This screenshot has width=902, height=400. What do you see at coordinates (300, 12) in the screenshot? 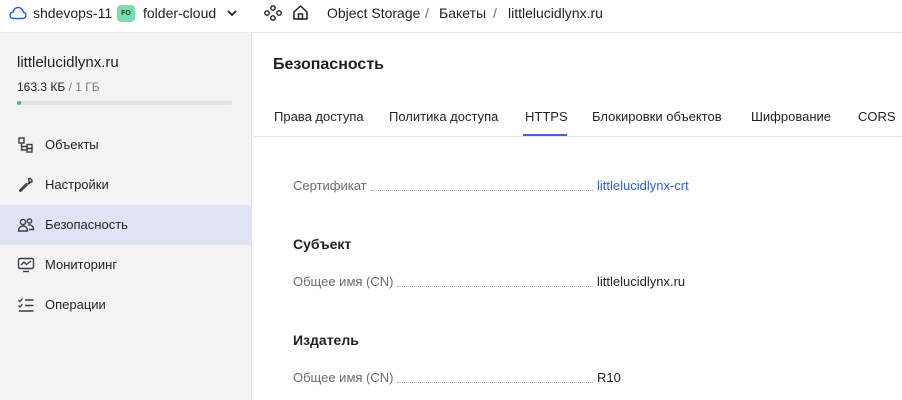
I see `home-icon` at bounding box center [300, 12].